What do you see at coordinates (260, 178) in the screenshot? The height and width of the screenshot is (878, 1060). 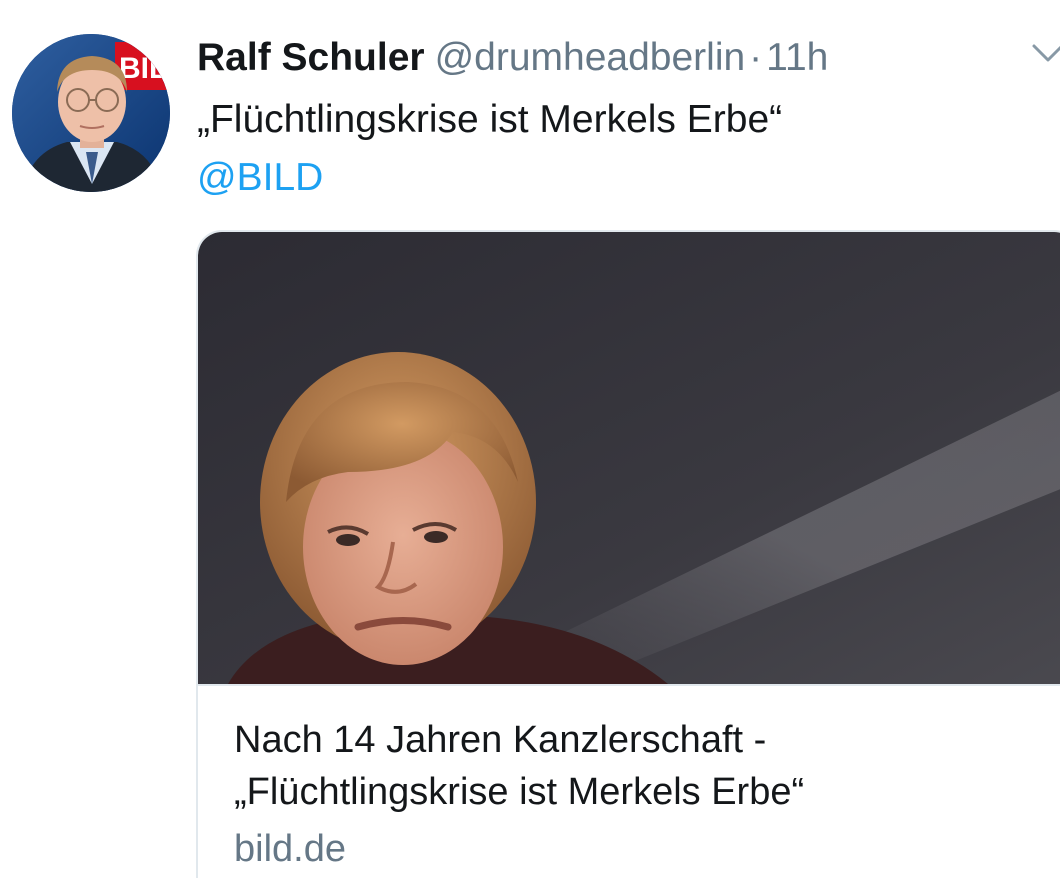 I see `mention-link: @BILD` at bounding box center [260, 178].